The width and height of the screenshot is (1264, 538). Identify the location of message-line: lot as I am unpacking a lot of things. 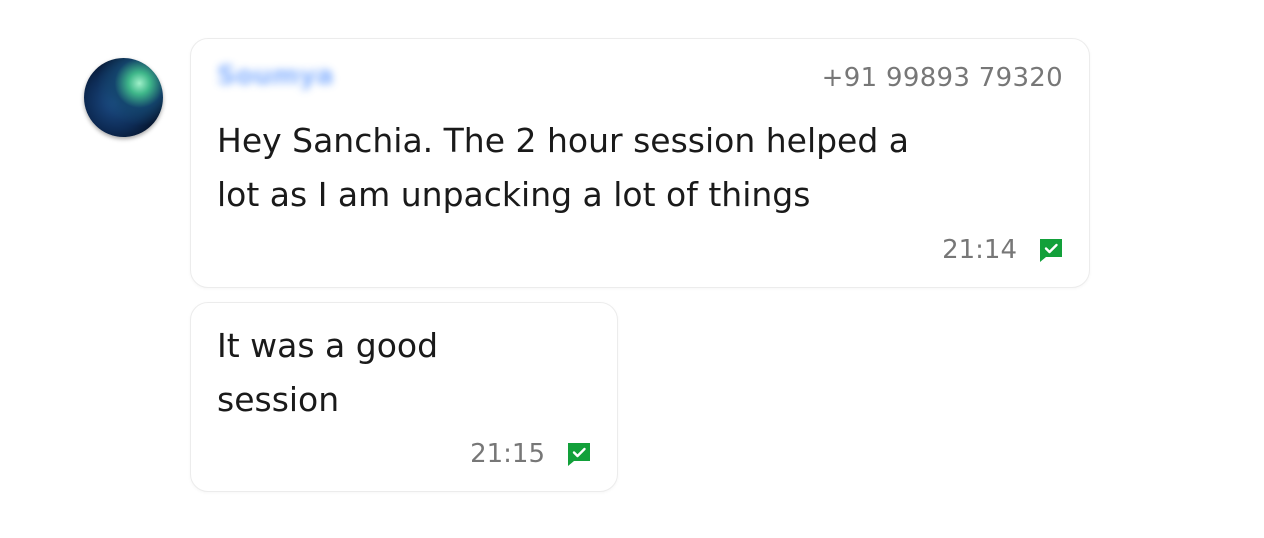
(514, 194).